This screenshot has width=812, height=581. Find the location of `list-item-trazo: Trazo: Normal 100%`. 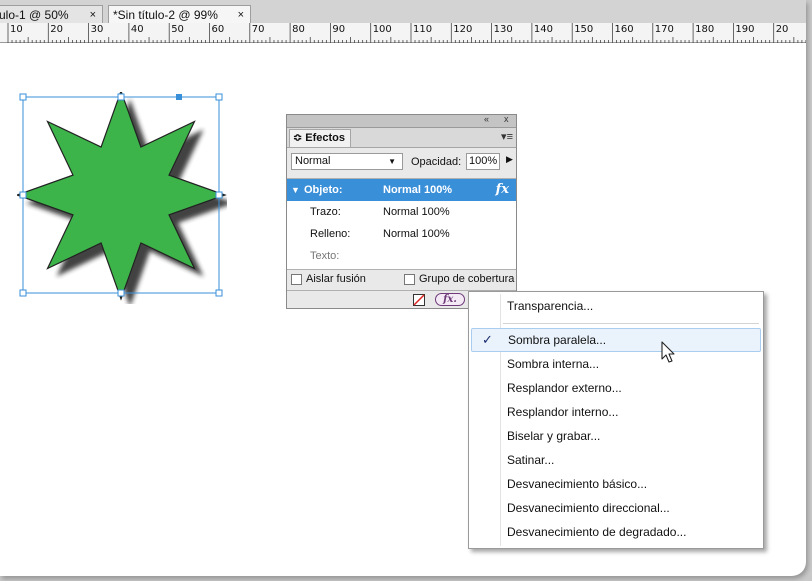

list-item-trazo: Trazo: Normal 100% is located at coordinates (401, 212).